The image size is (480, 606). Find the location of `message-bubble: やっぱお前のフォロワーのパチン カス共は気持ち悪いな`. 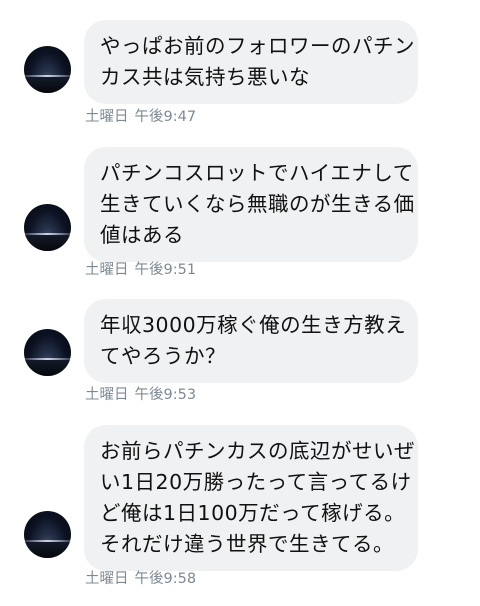

message-bubble: やっぱお前のフォロワーのパチン カス共は気持ち悪いな is located at coordinates (251, 62).